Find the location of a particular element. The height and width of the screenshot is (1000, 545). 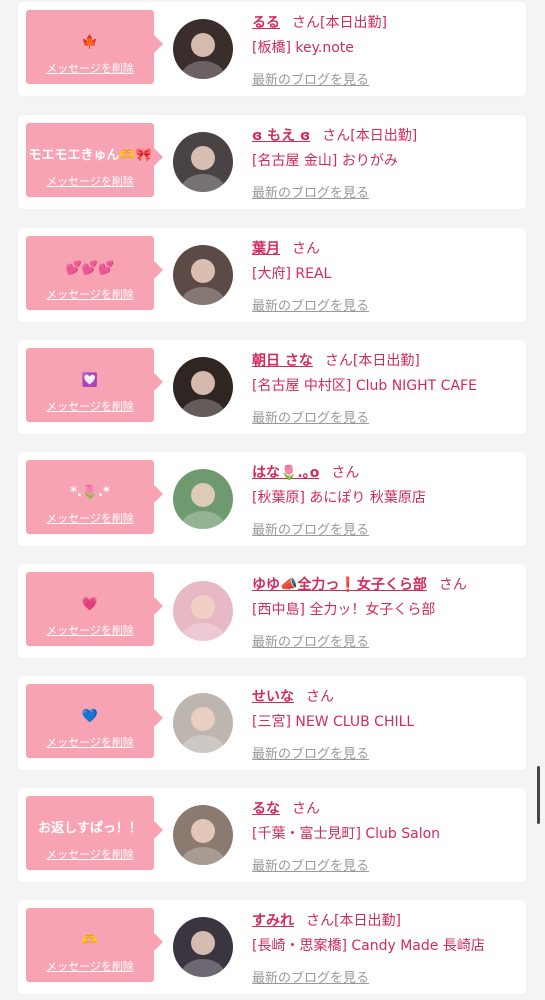

message-bubble: 💕💕💕 メッセージを削除 is located at coordinates (94, 273).